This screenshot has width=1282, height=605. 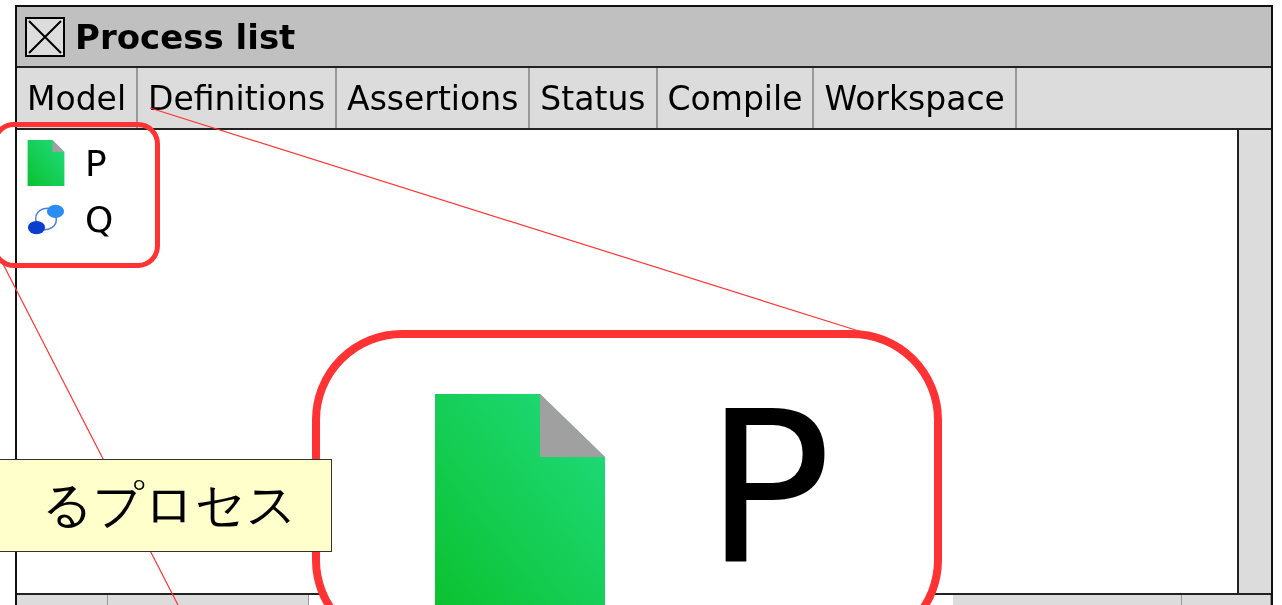 What do you see at coordinates (166, 505) in the screenshot?
I see `callout-label: るプロセス` at bounding box center [166, 505].